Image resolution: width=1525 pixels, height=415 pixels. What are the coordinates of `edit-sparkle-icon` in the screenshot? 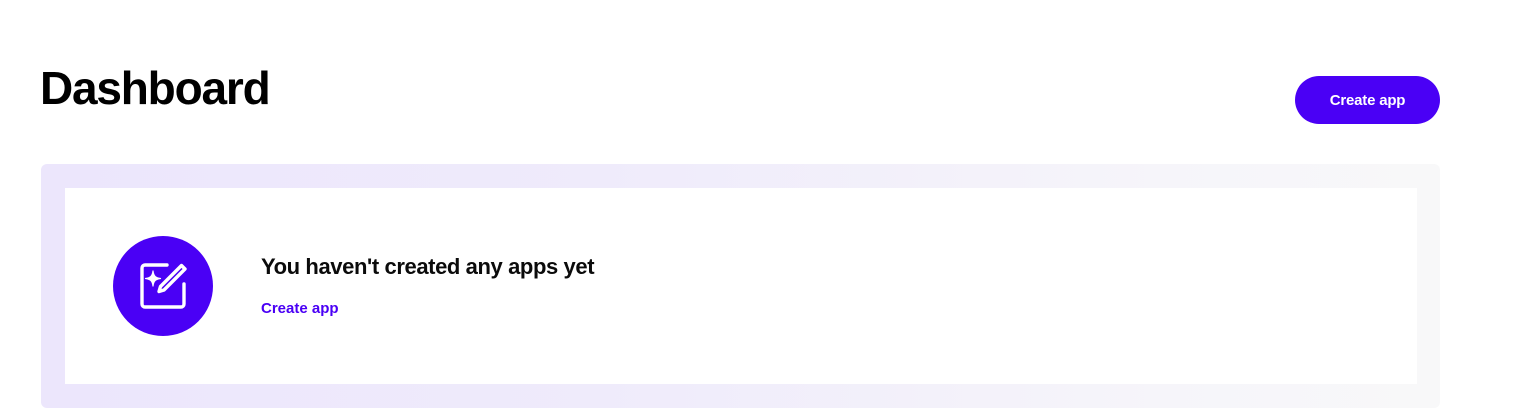 It's located at (163, 286).